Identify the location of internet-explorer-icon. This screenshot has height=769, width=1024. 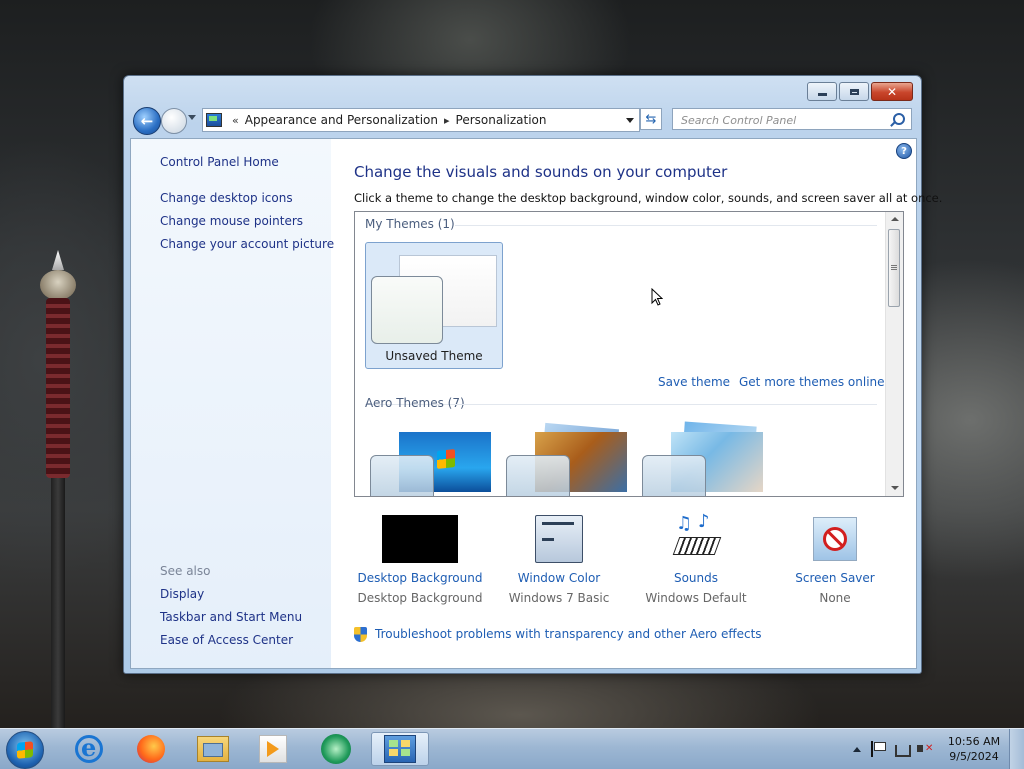
(89, 748).